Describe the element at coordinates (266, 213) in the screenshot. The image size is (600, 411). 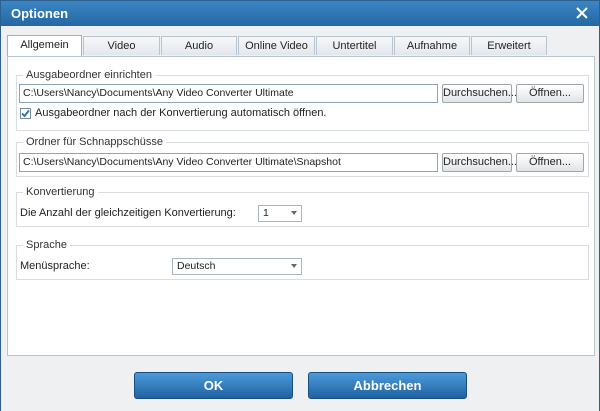
I see `concurrent-conversions-value: 1` at that location.